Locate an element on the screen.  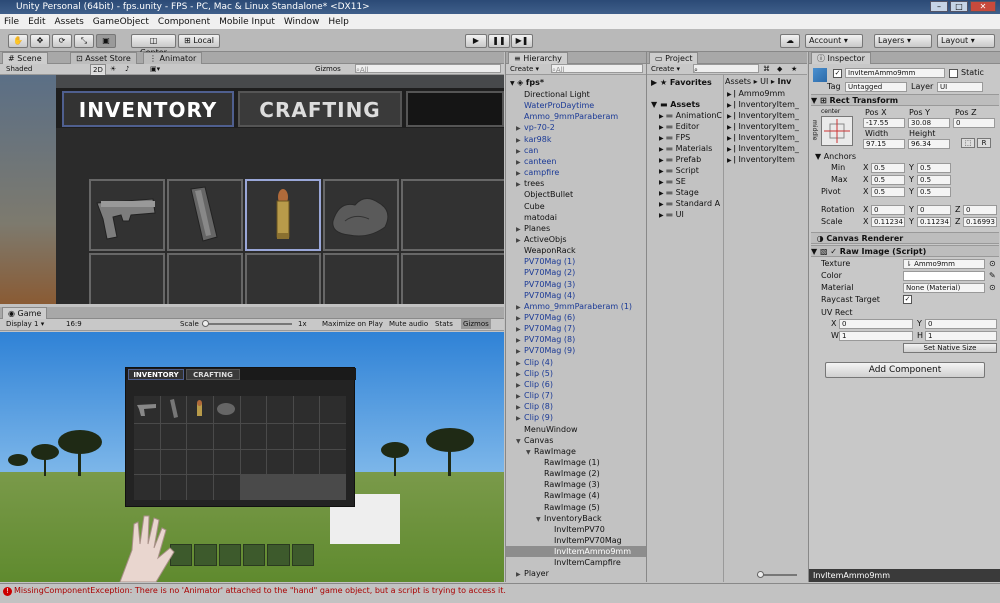
hierarchy-item: matodai is located at coordinates (576, 217).